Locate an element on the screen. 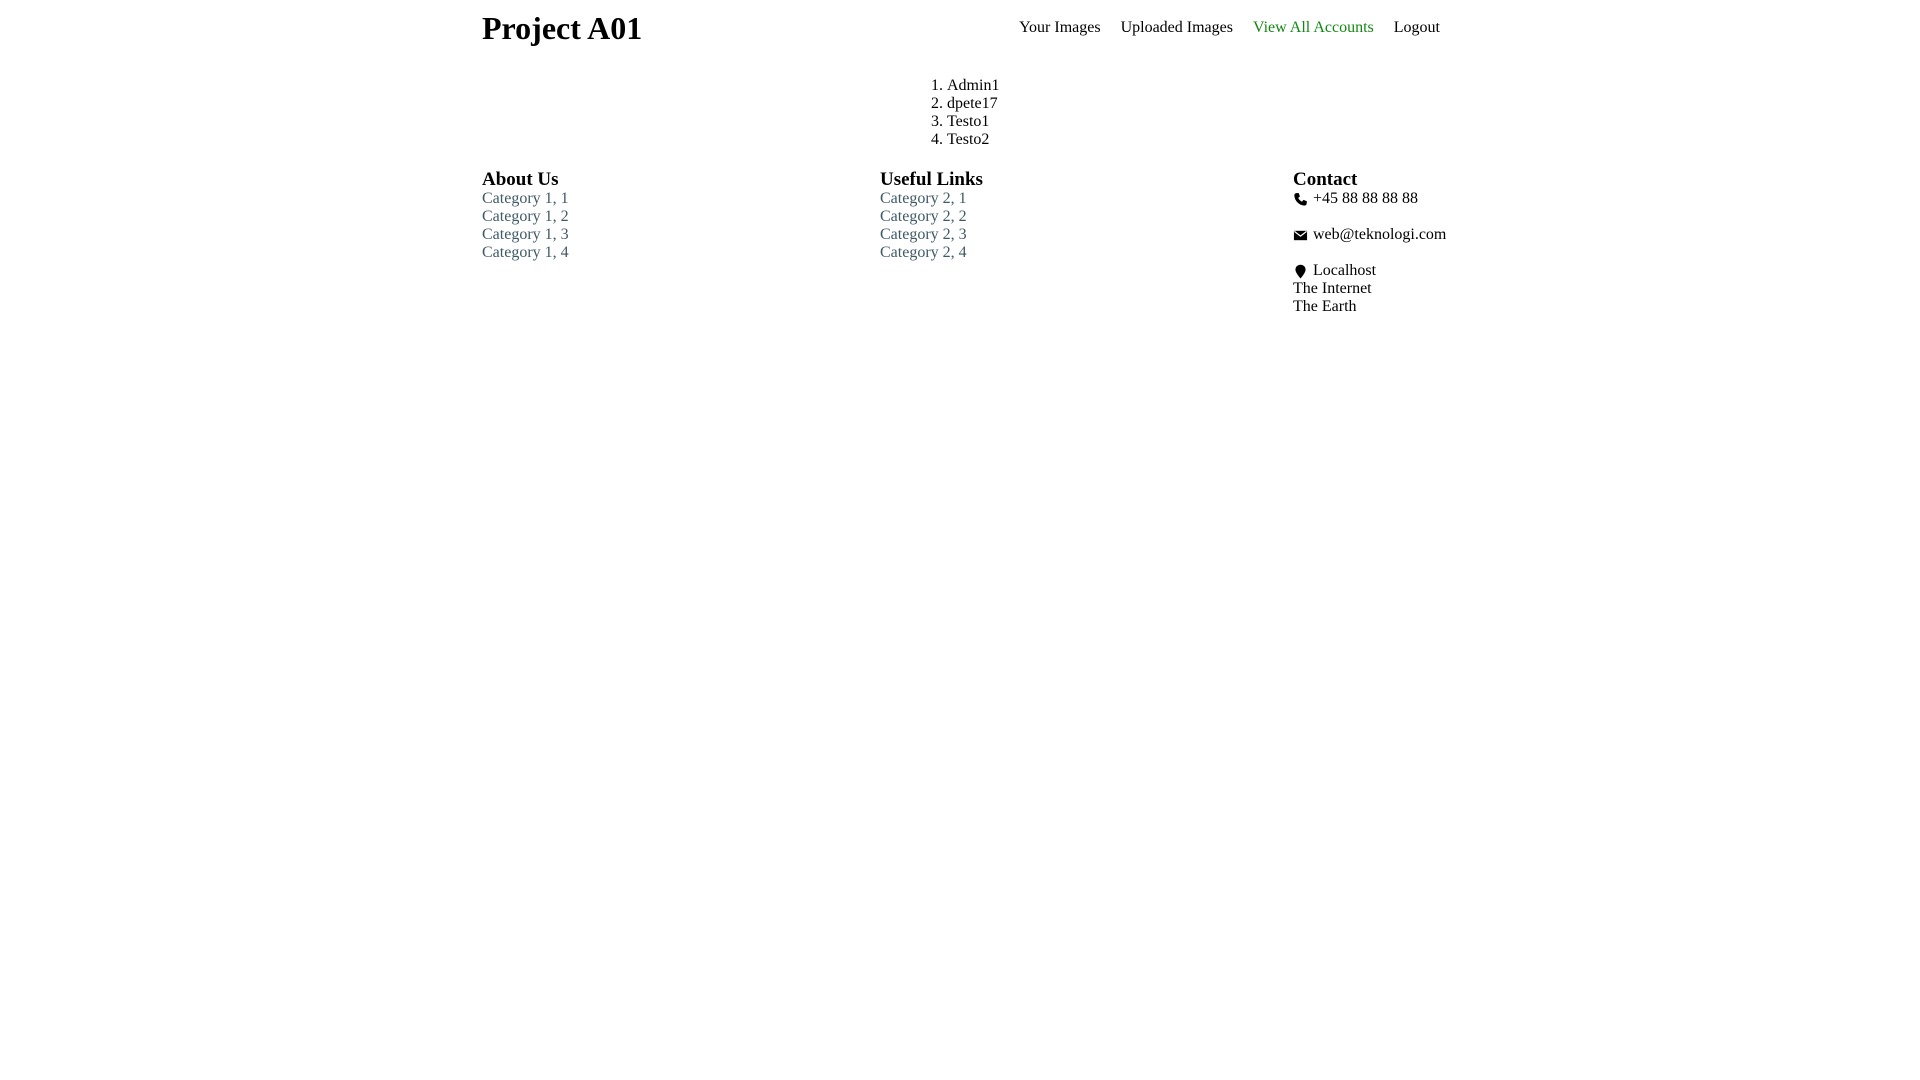 Image resolution: width=1920 pixels, height=1080 pixels. address-line-2: The Internet is located at coordinates (1332, 288).